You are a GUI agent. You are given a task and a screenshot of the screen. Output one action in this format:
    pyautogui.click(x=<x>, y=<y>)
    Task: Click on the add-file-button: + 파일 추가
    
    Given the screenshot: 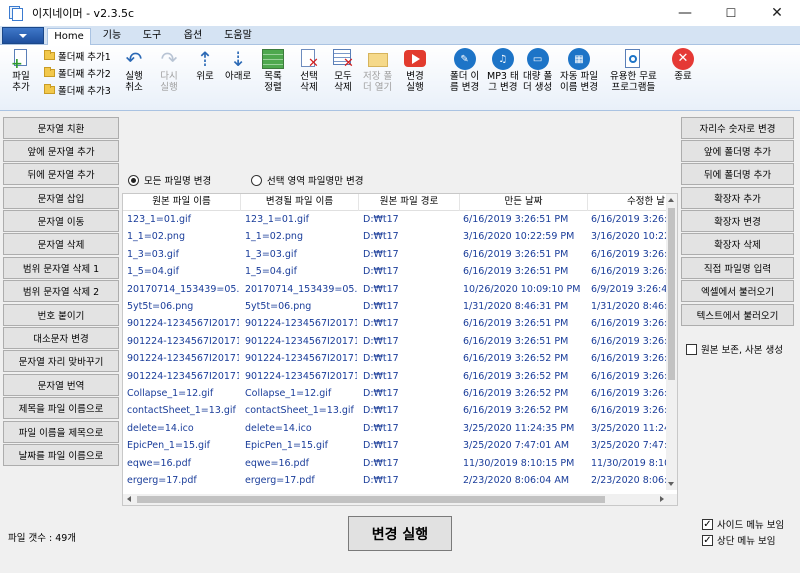 What is the action you would take?
    pyautogui.click(x=21, y=70)
    